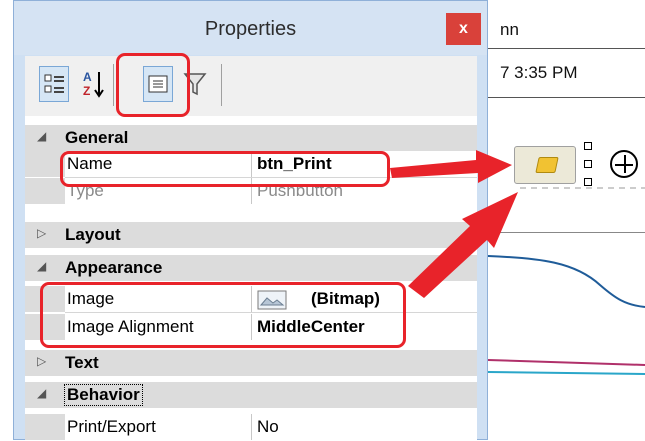  What do you see at coordinates (463, 245) in the screenshot?
I see `arrow-to-image` at bounding box center [463, 245].